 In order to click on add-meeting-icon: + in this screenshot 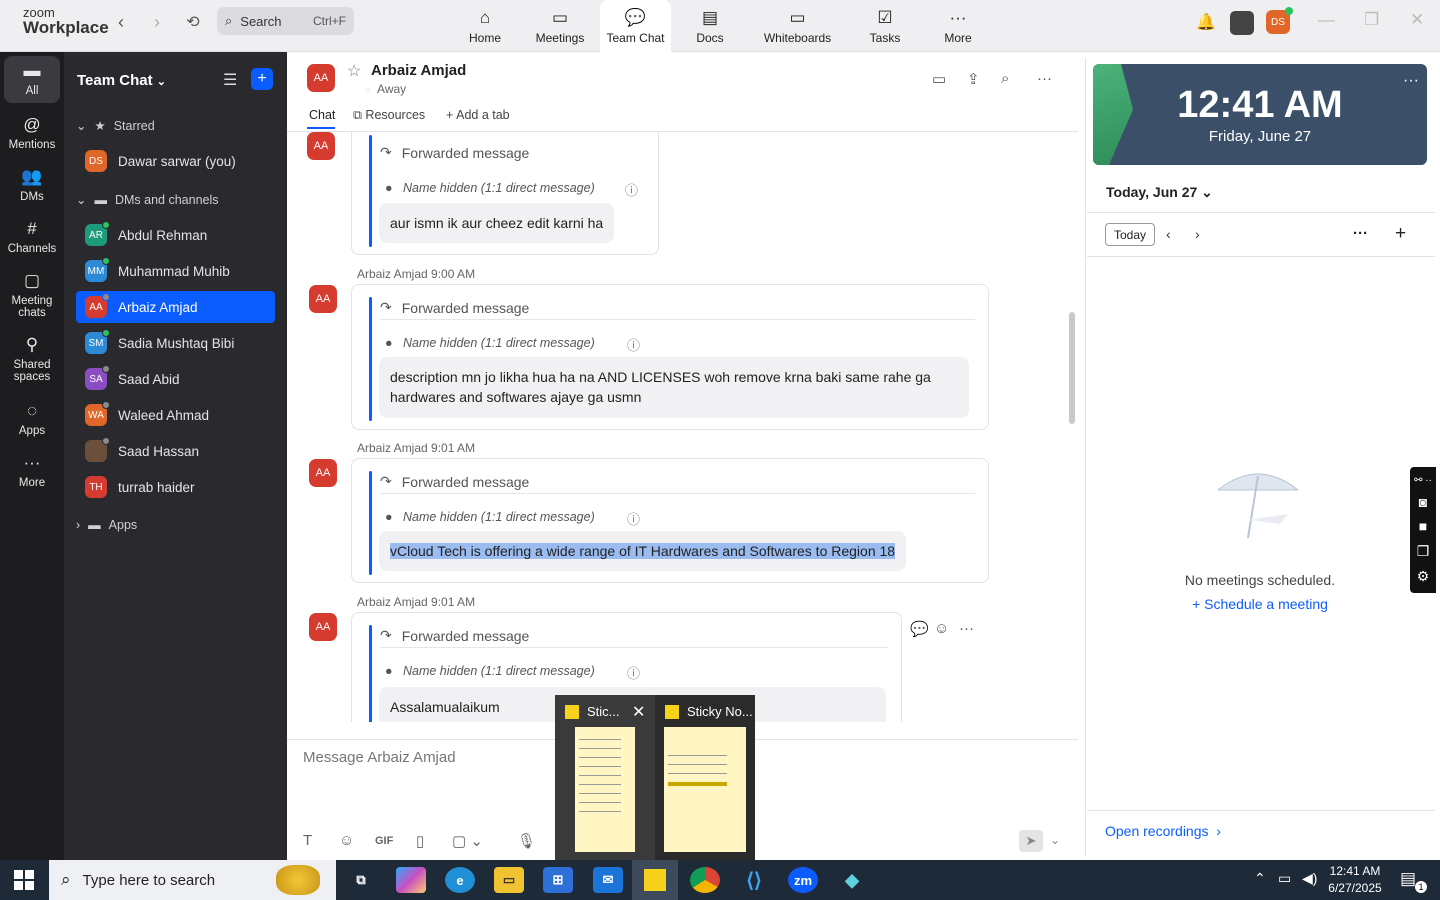, I will do `click(1400, 234)`.